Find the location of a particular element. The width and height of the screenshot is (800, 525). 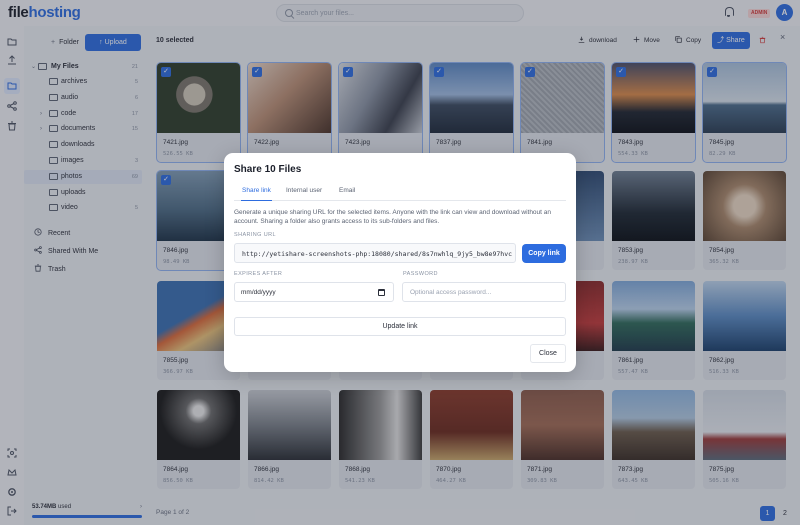

sharing-url-label: SHARING URL is located at coordinates (255, 235).